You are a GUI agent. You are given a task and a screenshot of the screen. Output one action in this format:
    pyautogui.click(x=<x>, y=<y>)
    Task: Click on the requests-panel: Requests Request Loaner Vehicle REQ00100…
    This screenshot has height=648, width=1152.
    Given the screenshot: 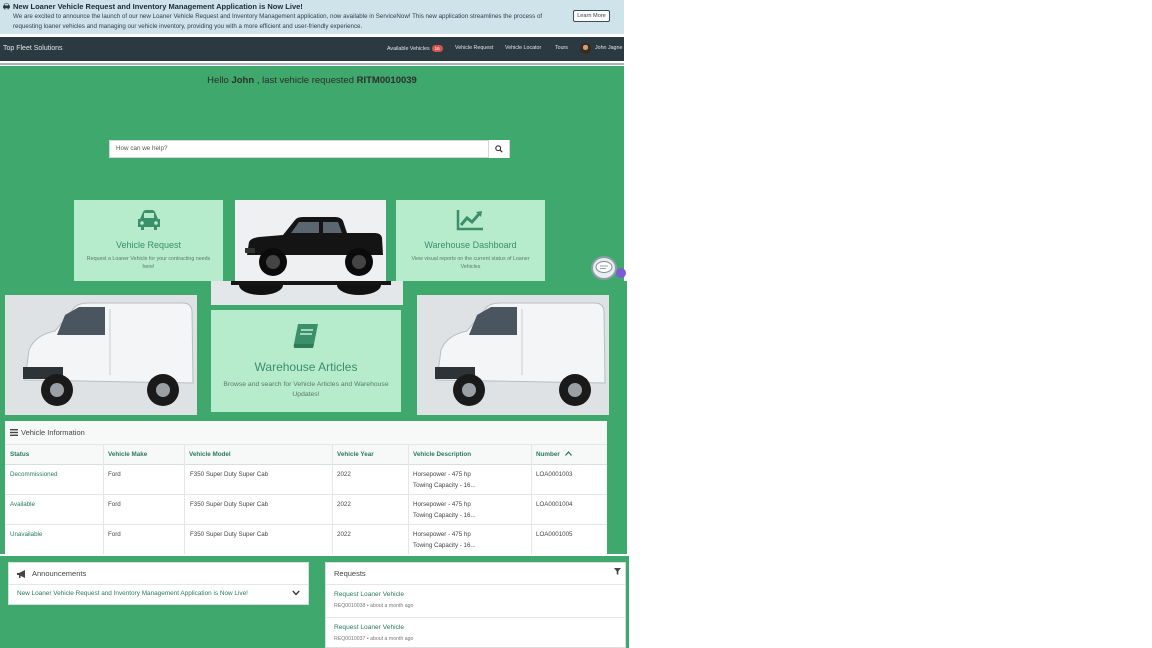 What is the action you would take?
    pyautogui.click(x=475, y=605)
    